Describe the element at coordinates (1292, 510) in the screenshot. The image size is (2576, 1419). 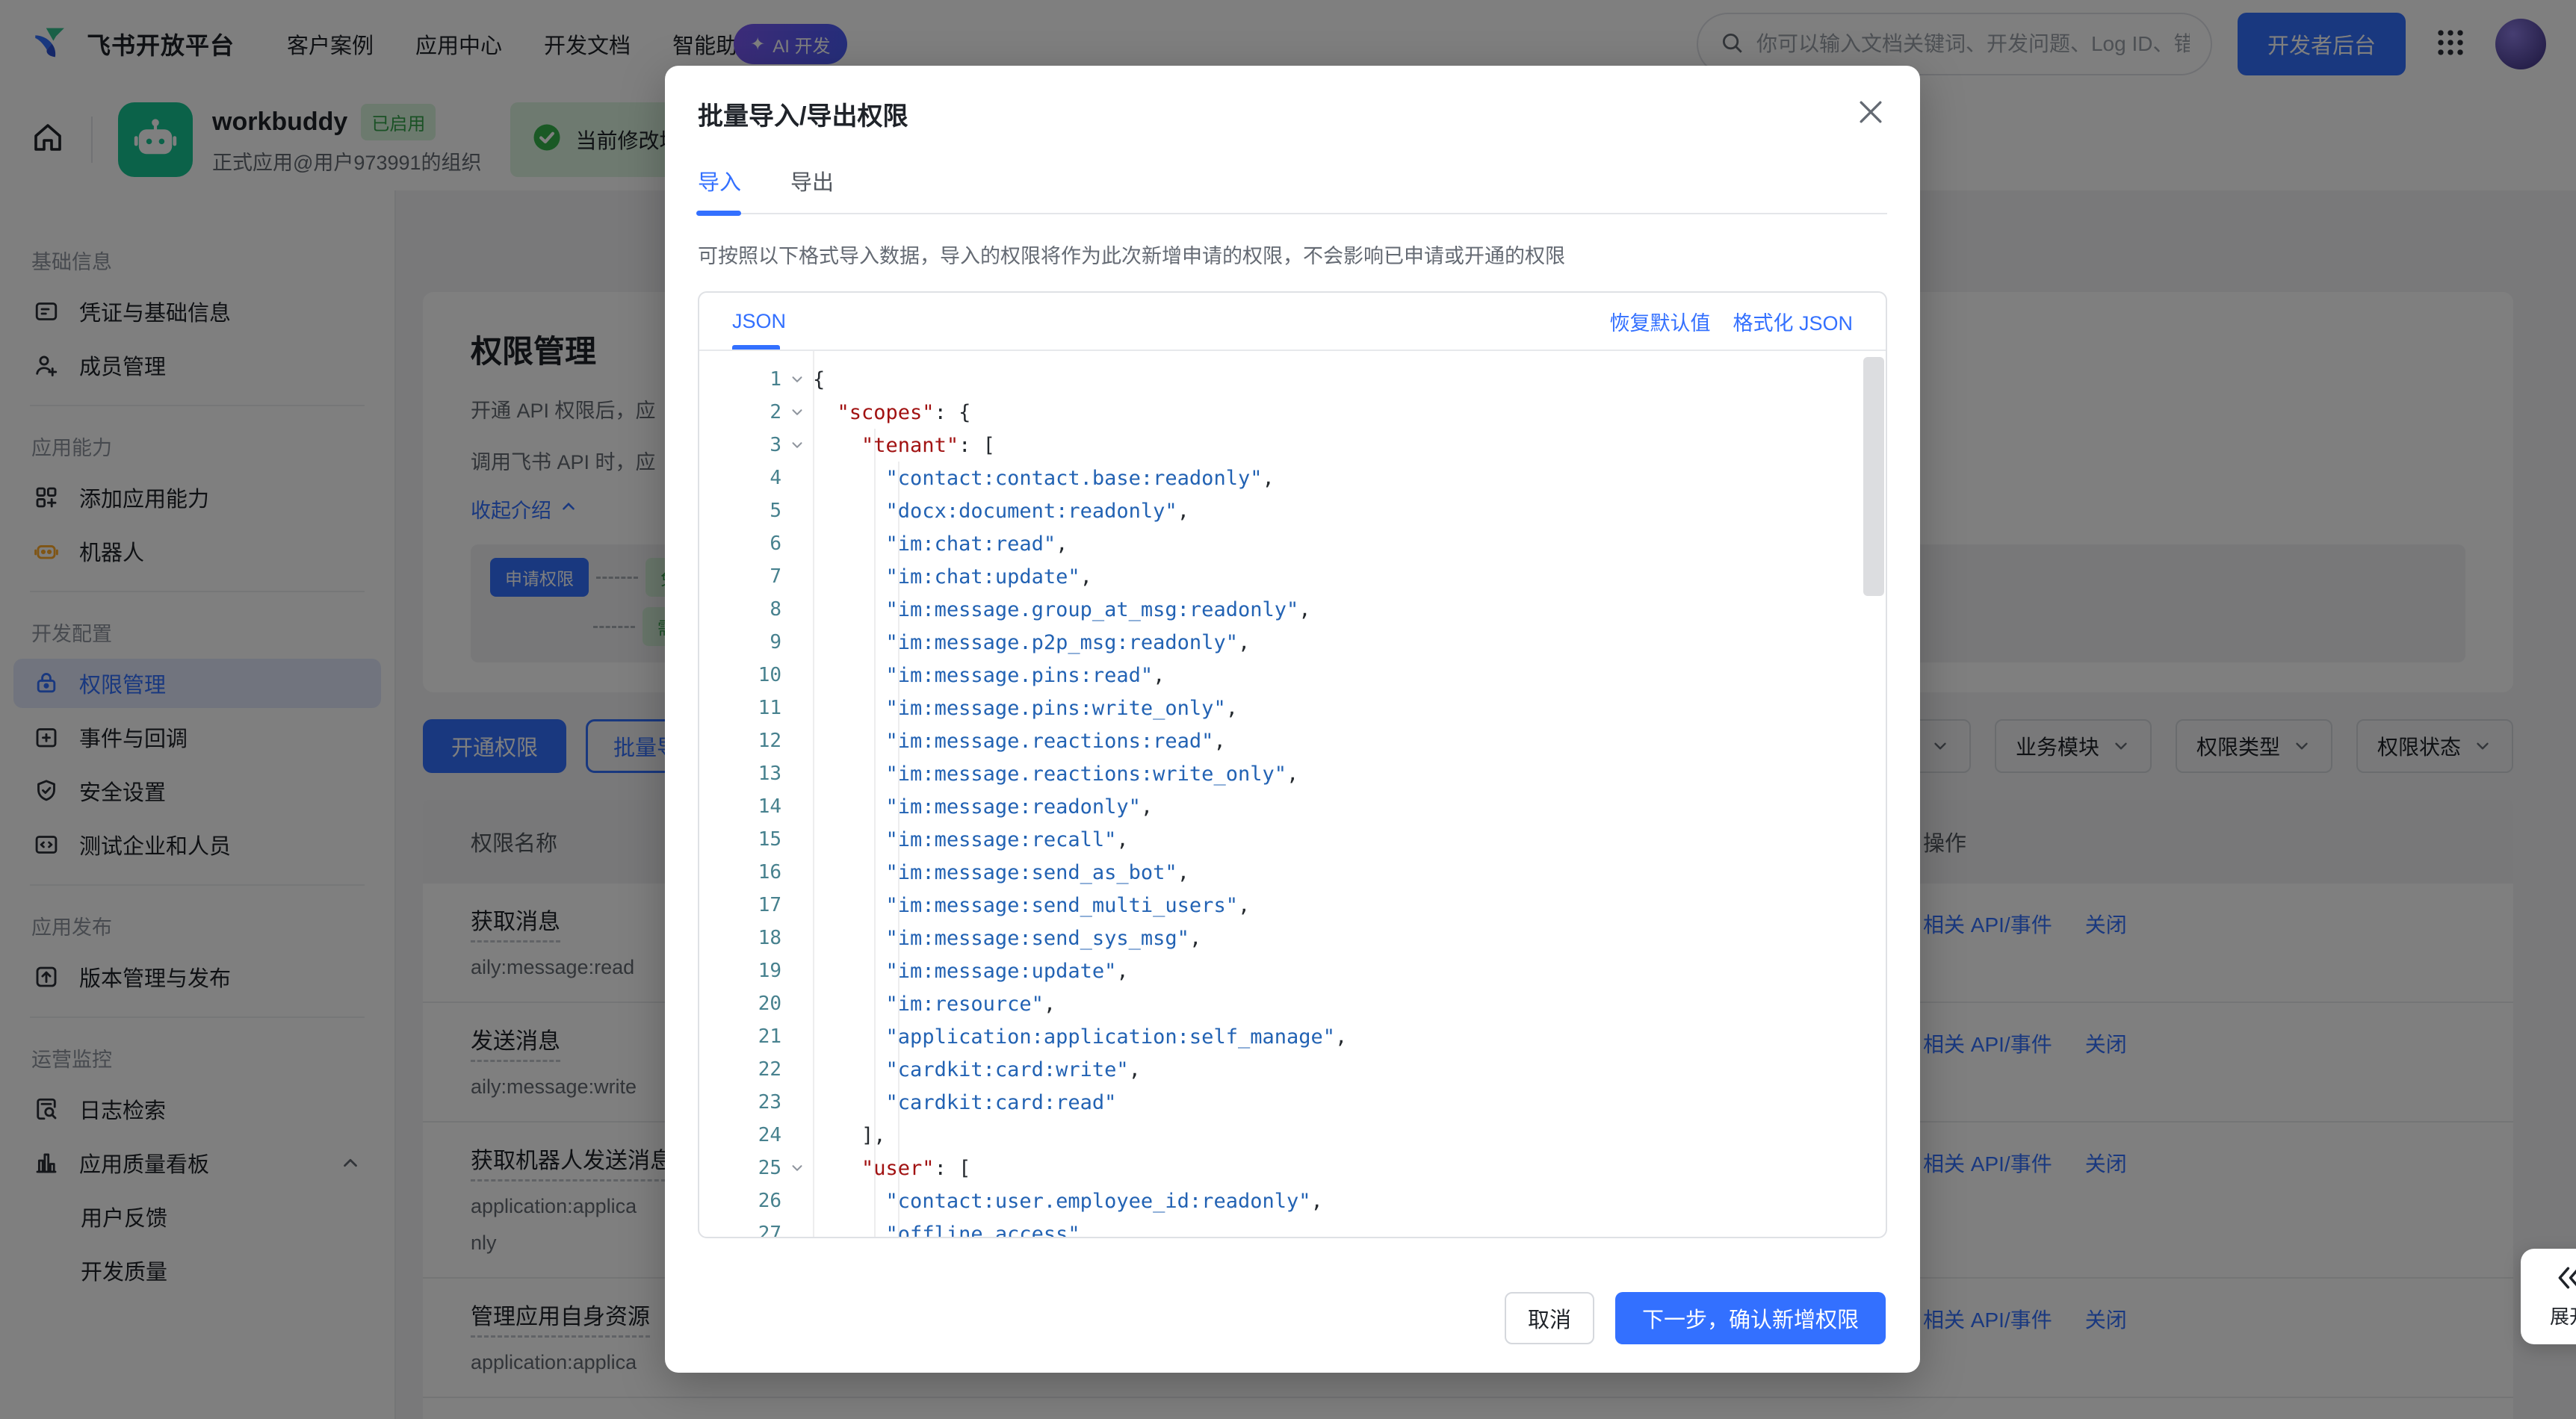
I see `code-line: 5 "docx:document:readonly",` at that location.